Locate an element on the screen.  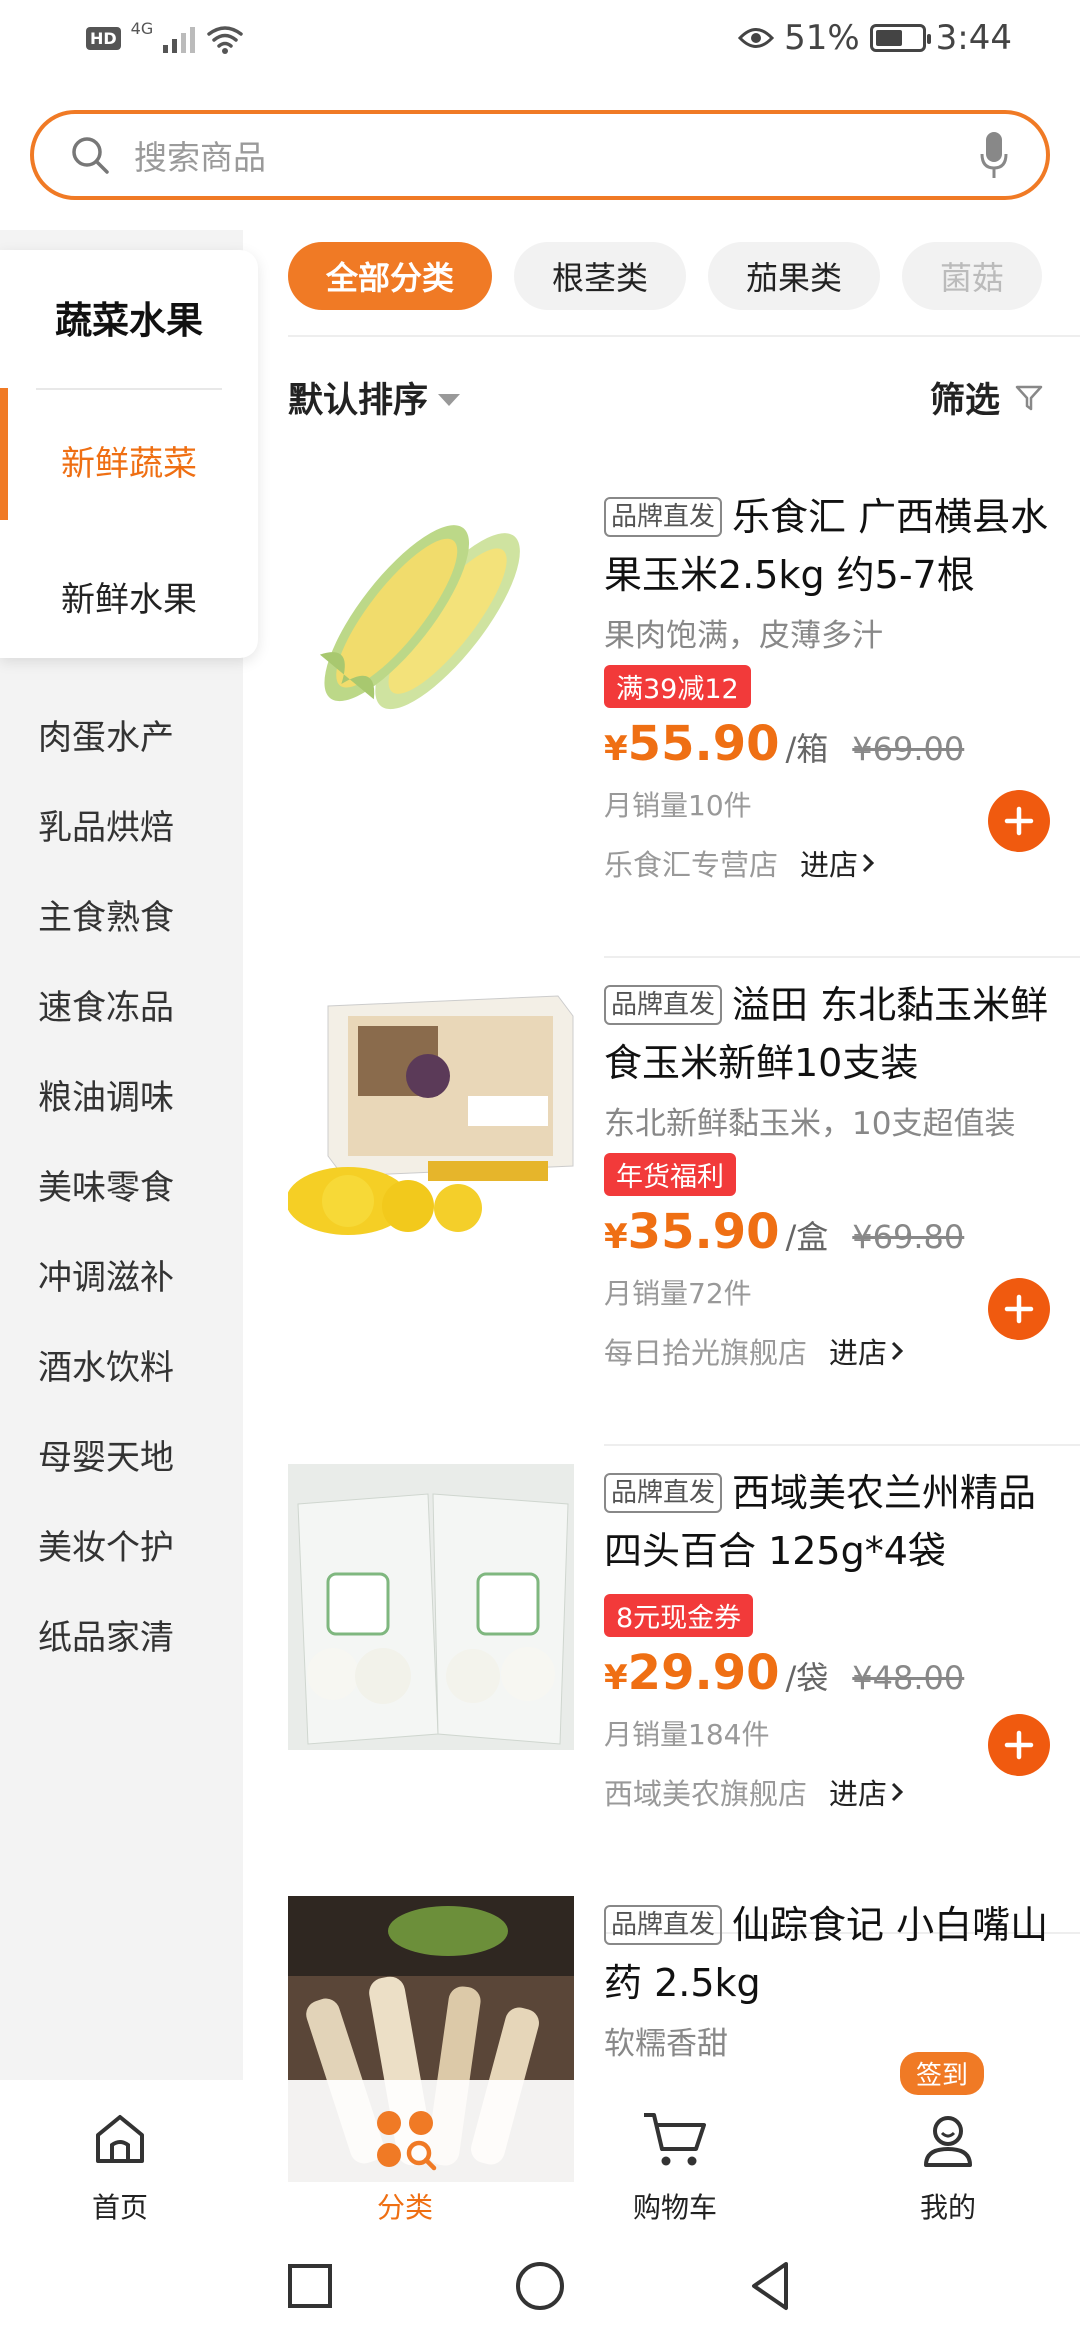
price: 29.90 is located at coordinates (703, 1673).